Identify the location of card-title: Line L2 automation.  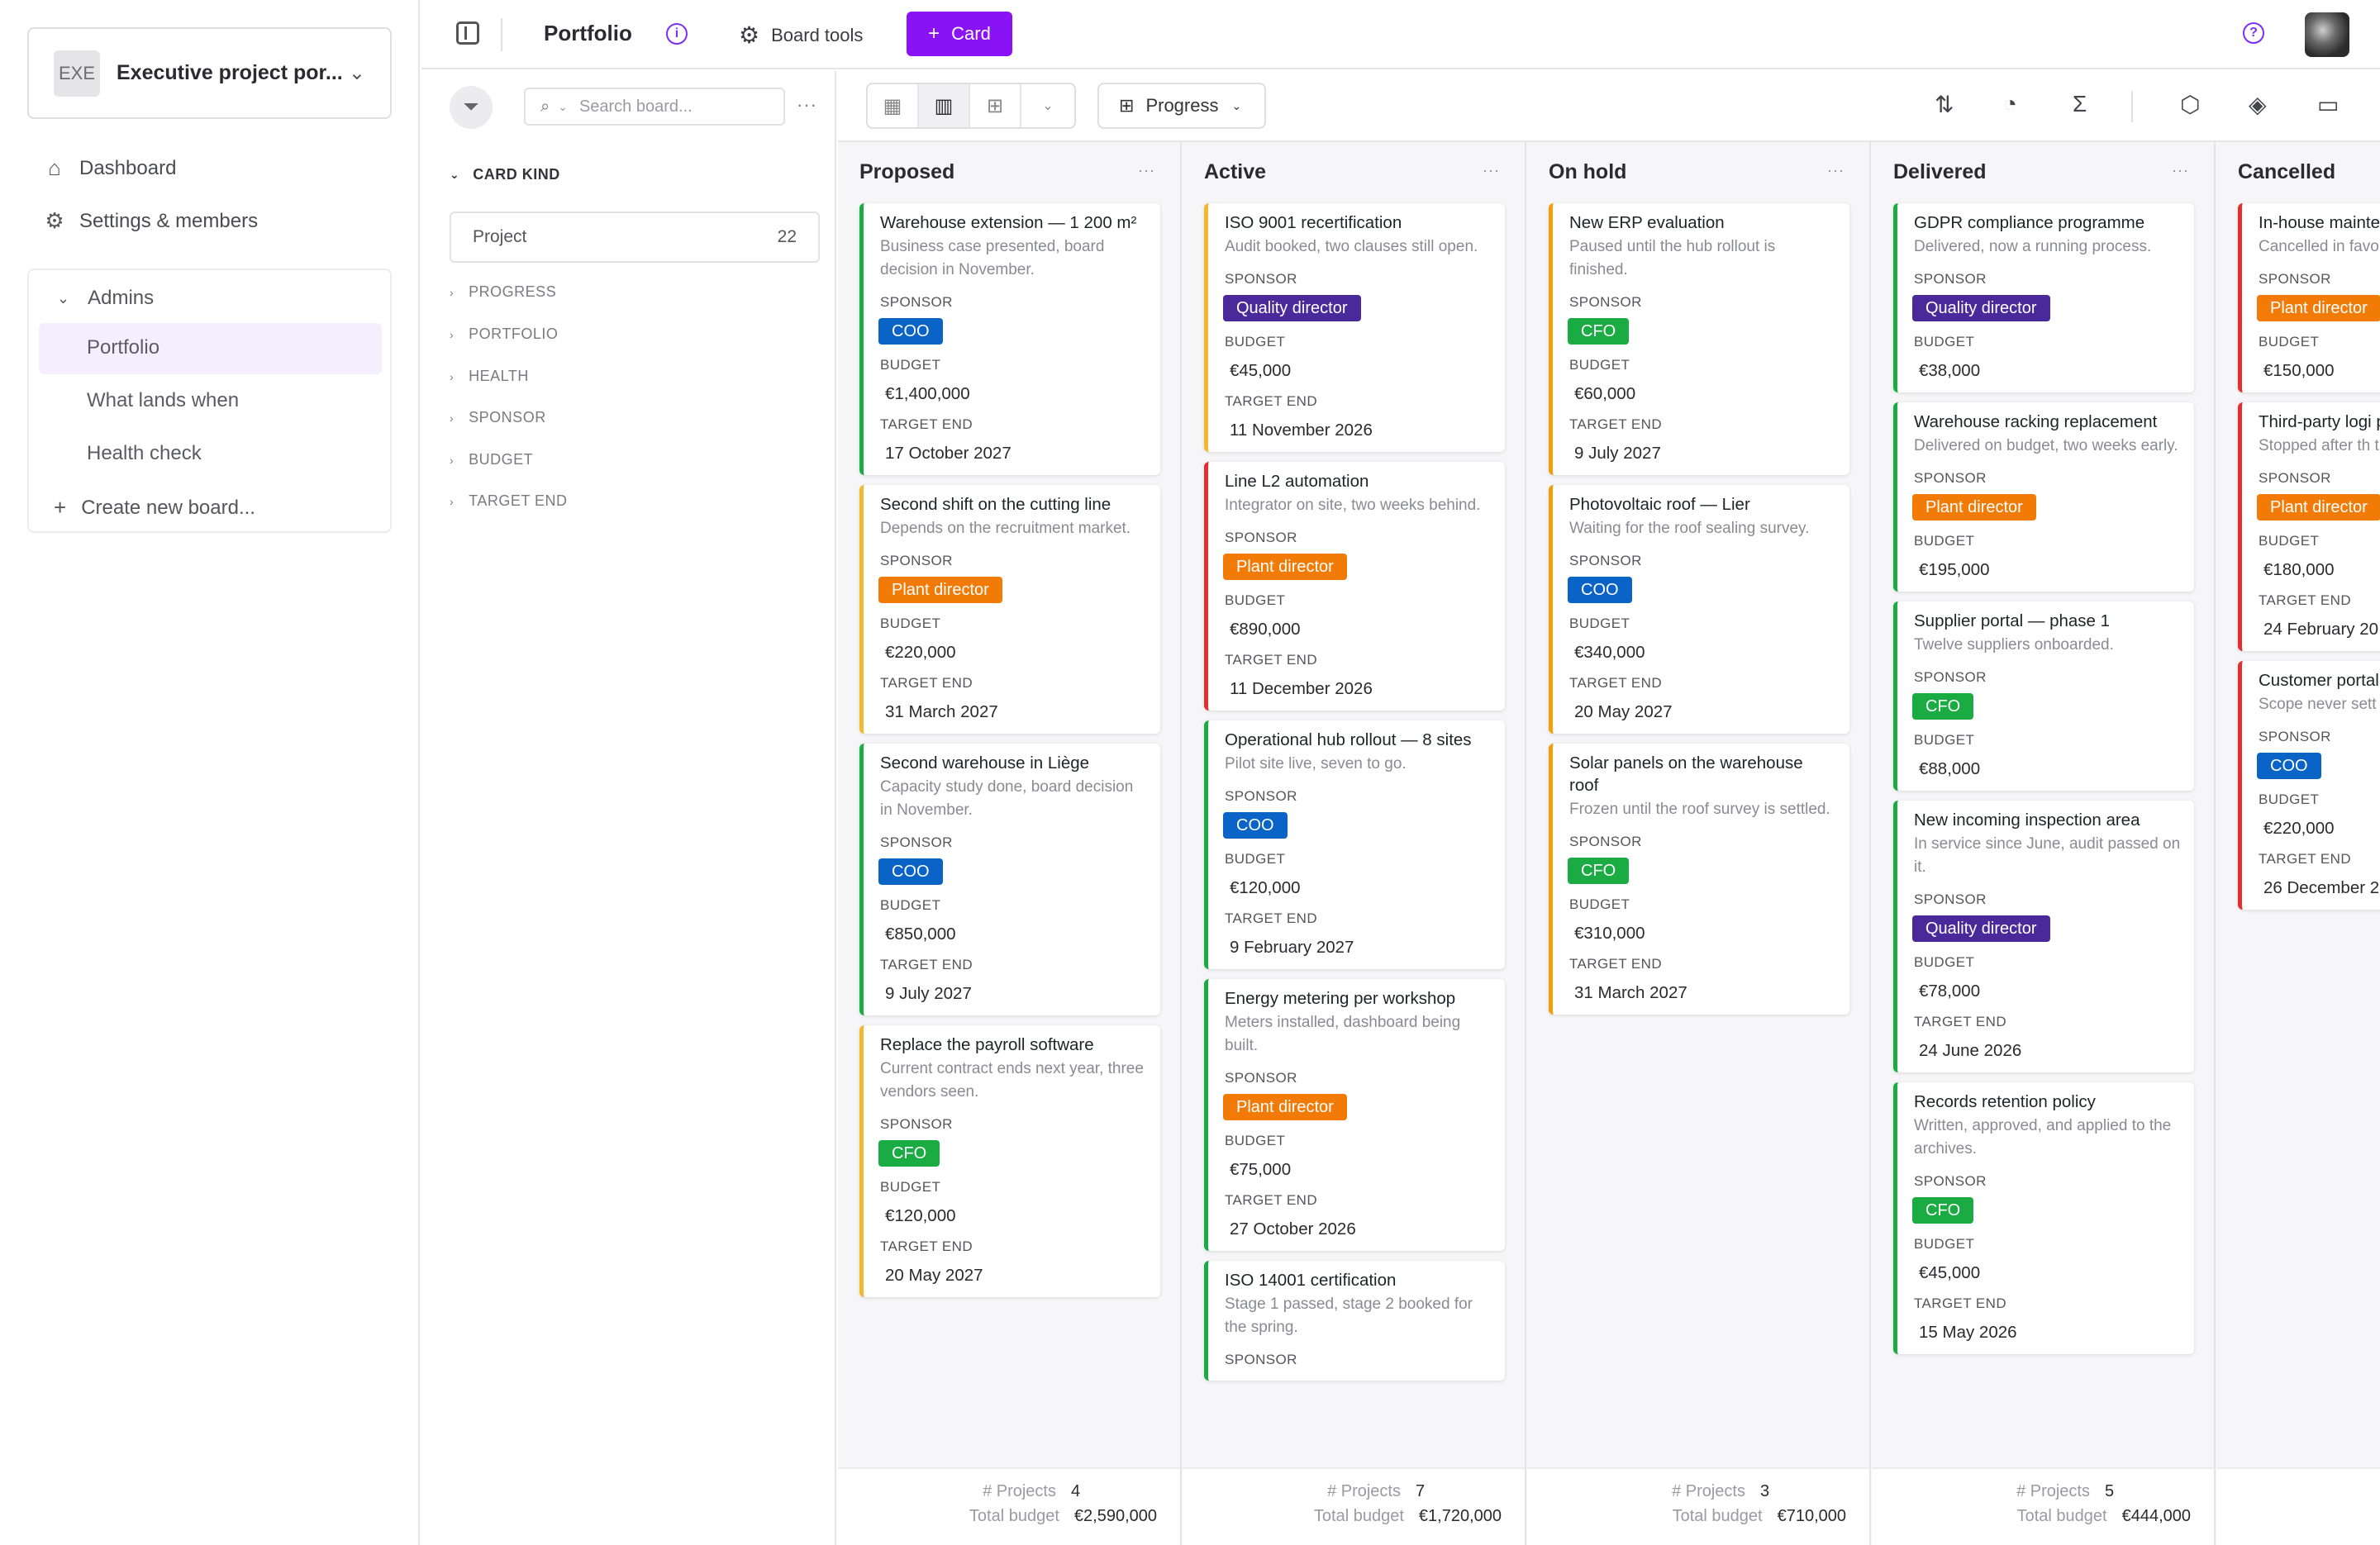
(1297, 482).